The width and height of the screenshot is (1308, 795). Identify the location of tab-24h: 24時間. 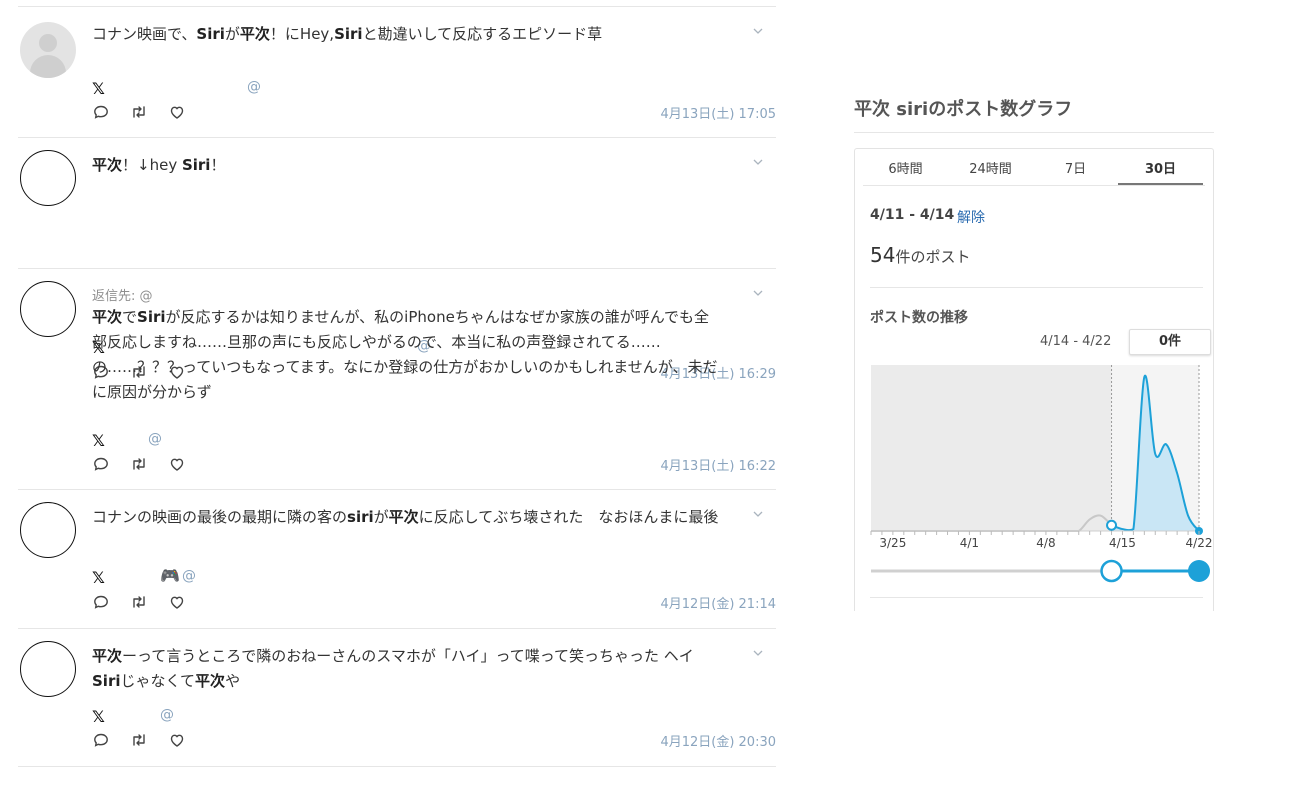
(990, 171).